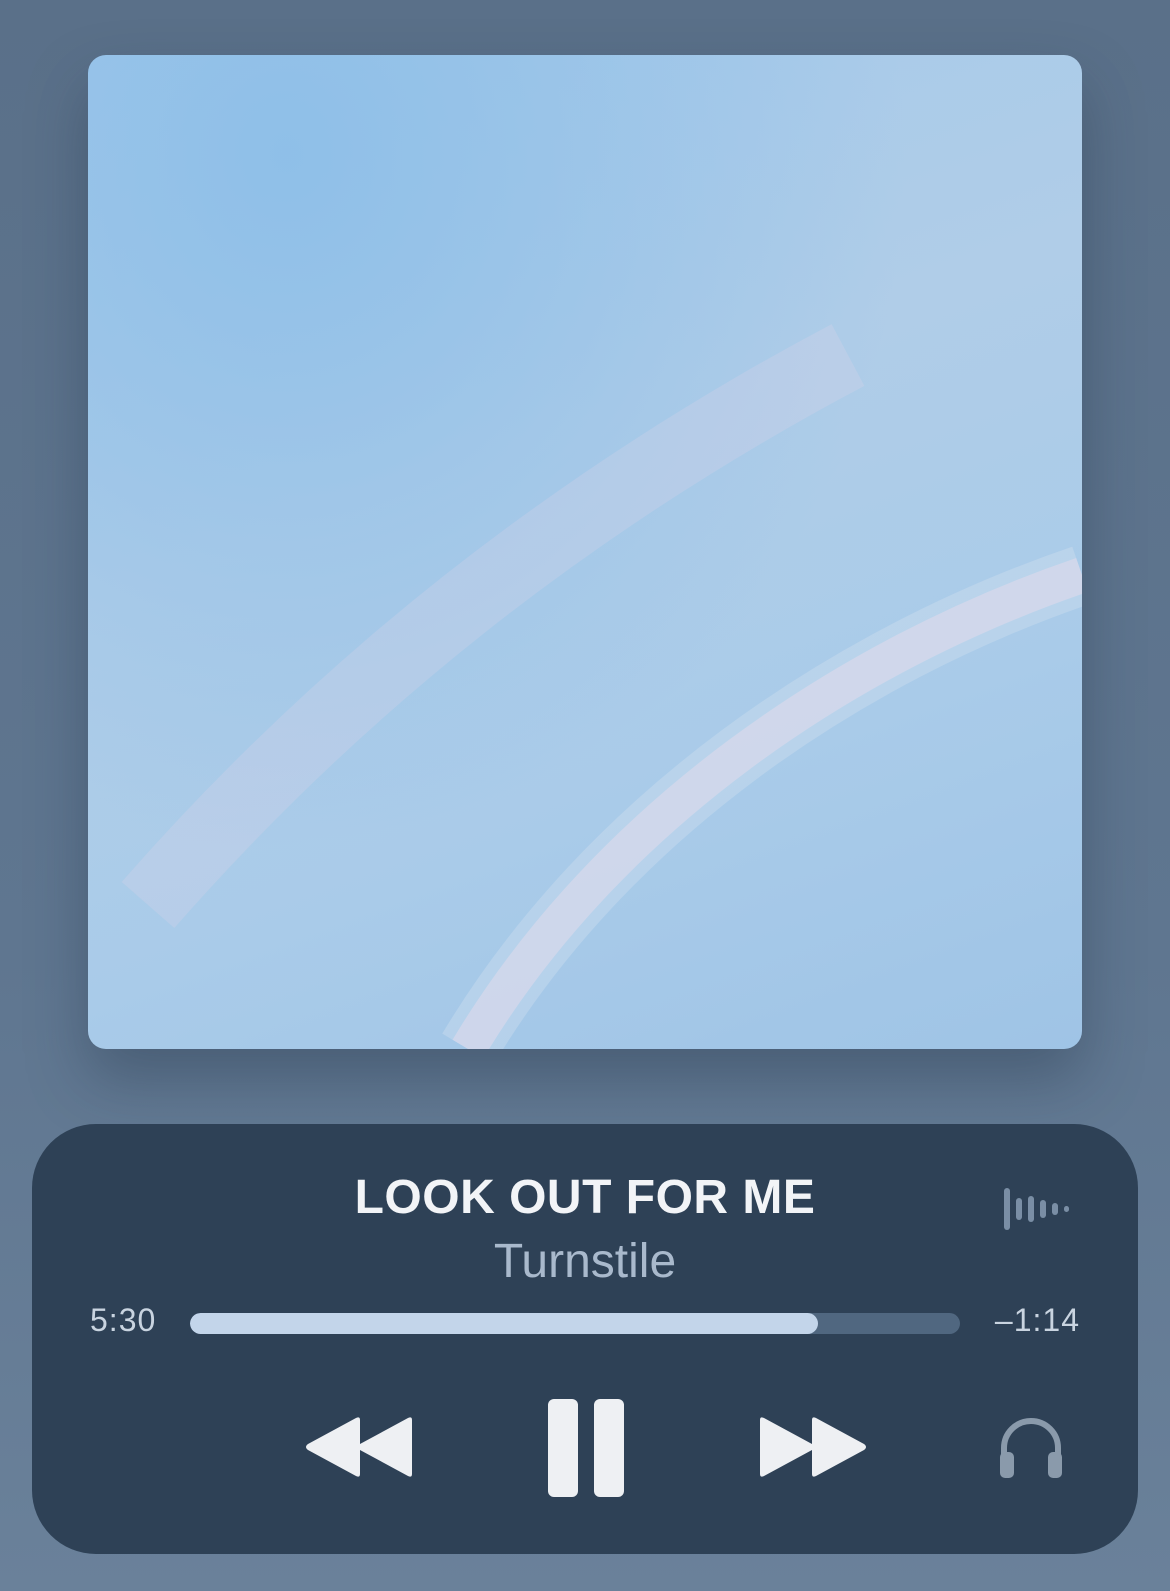 The height and width of the screenshot is (1591, 1170). I want to click on pause-icon, so click(586, 1448).